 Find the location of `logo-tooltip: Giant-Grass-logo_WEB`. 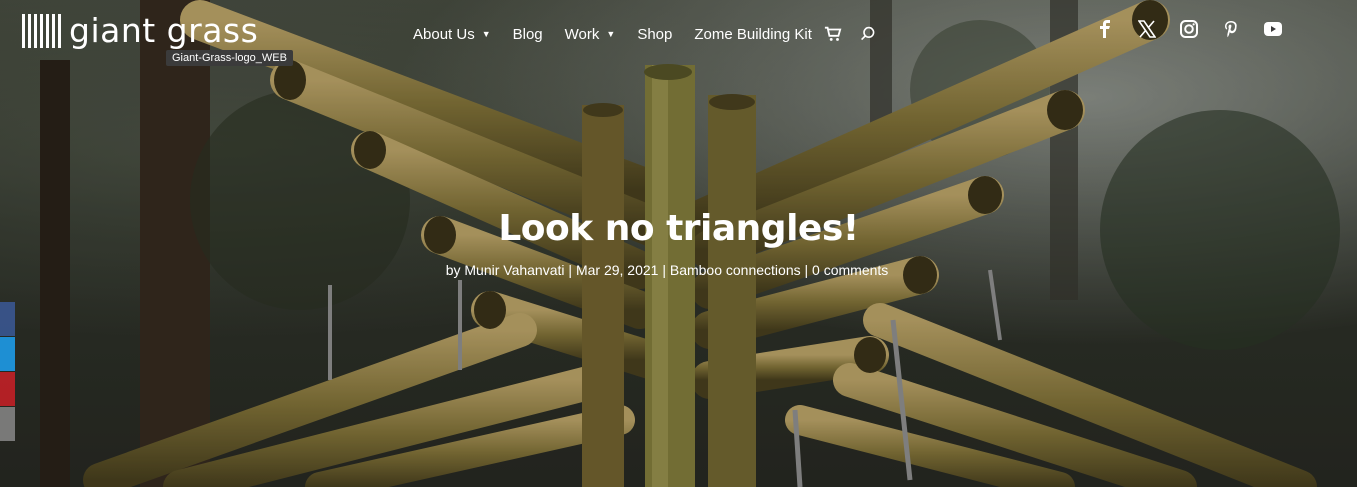

logo-tooltip: Giant-Grass-logo_WEB is located at coordinates (229, 58).